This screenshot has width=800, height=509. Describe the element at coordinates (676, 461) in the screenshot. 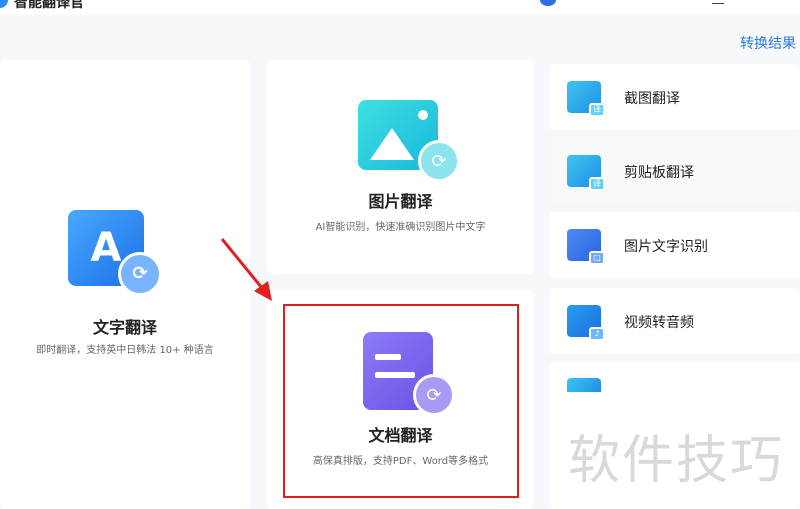

I see `watermark: 软件技巧` at that location.